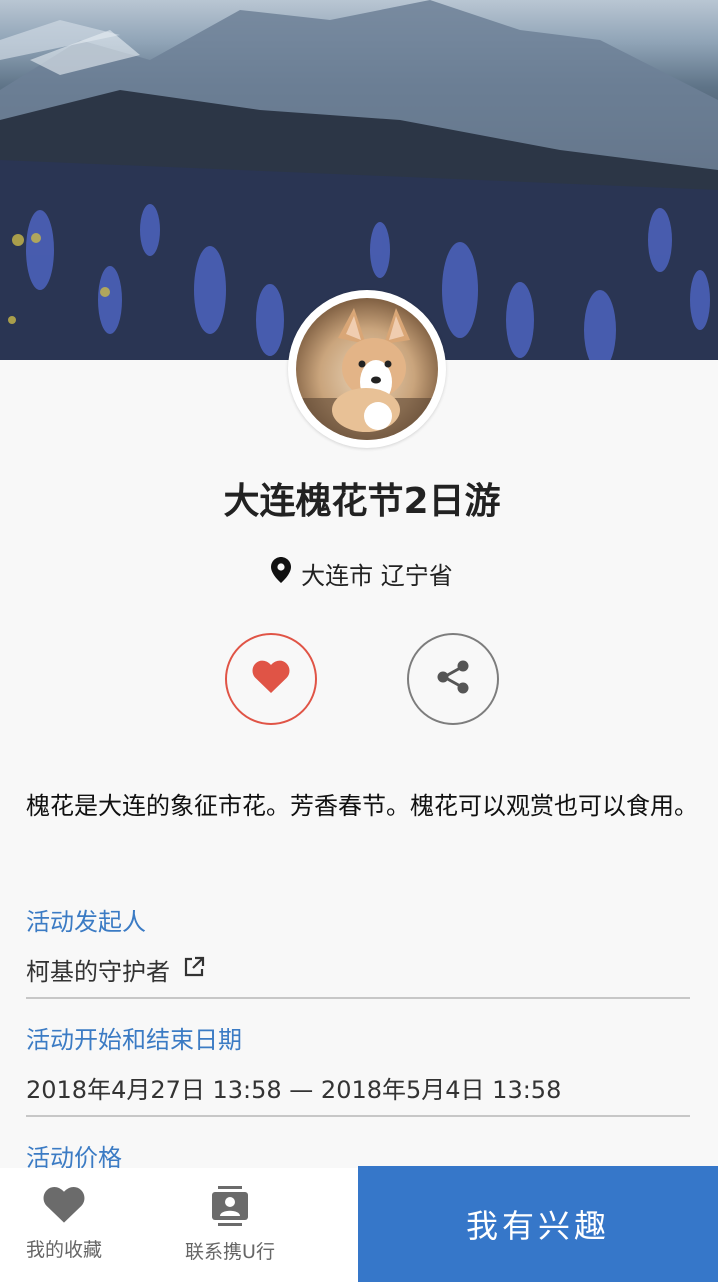  I want to click on organizer-label: 活动发起人, so click(86, 922).